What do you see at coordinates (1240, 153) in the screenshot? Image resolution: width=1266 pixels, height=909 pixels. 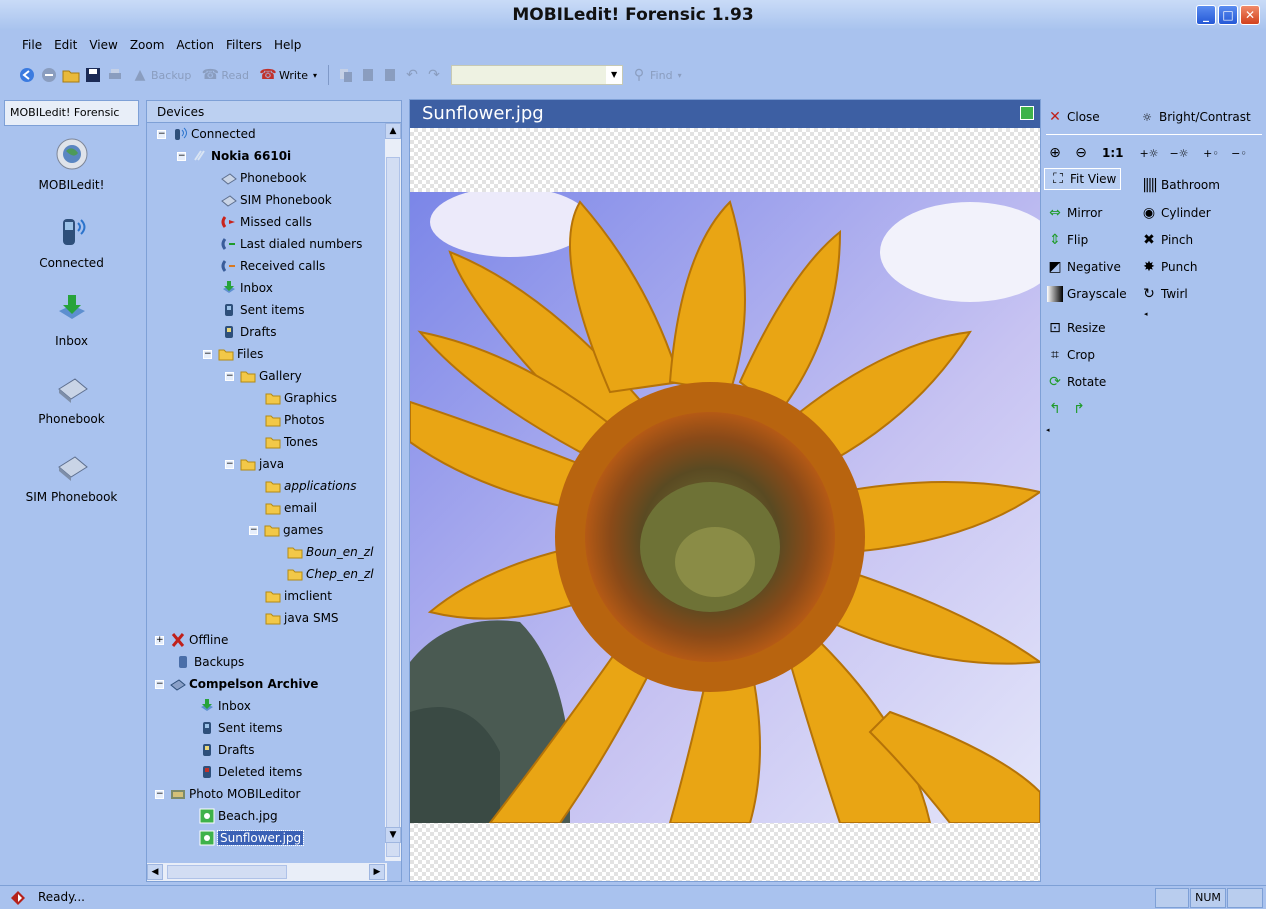 I see `contrast-down-button: −◦` at bounding box center [1240, 153].